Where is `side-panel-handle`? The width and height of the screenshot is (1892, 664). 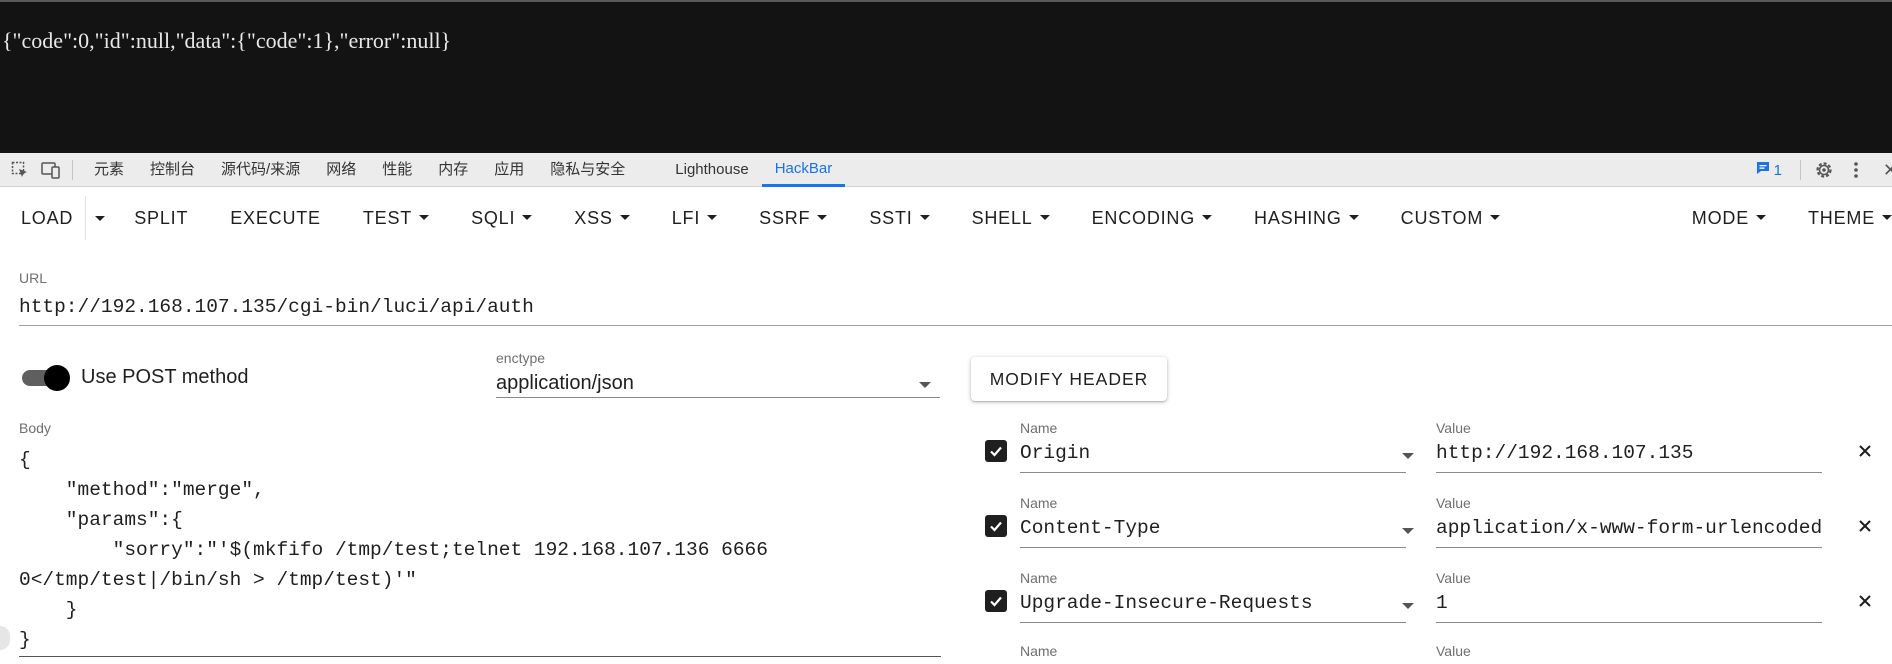
side-panel-handle is located at coordinates (5, 638).